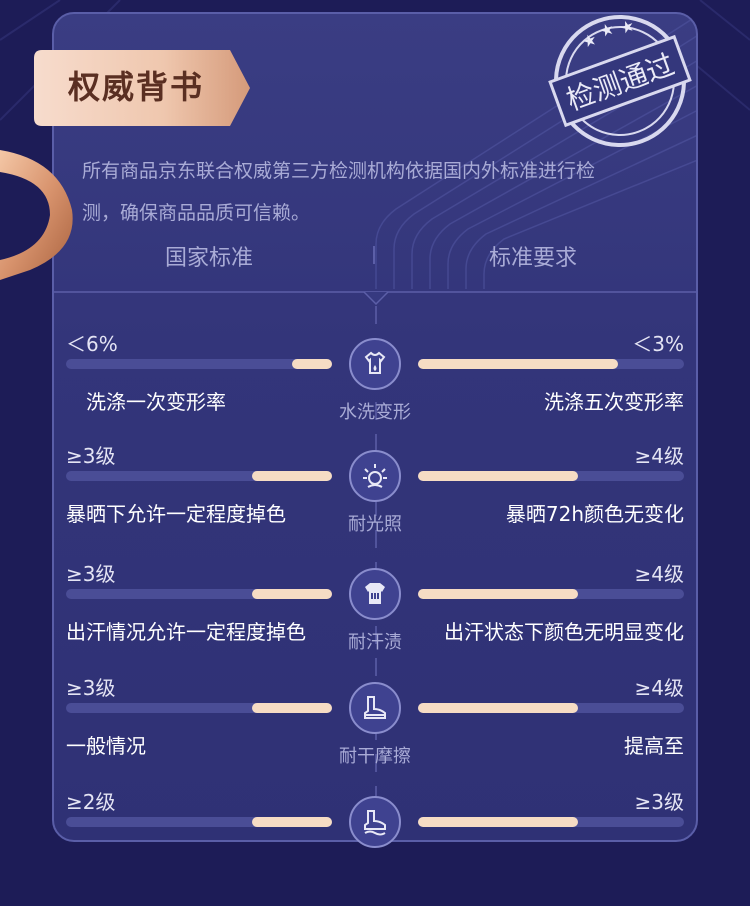 The height and width of the screenshot is (906, 750). Describe the element at coordinates (156, 402) in the screenshot. I see `national-standard-description: 洗涤一次变形率` at that location.